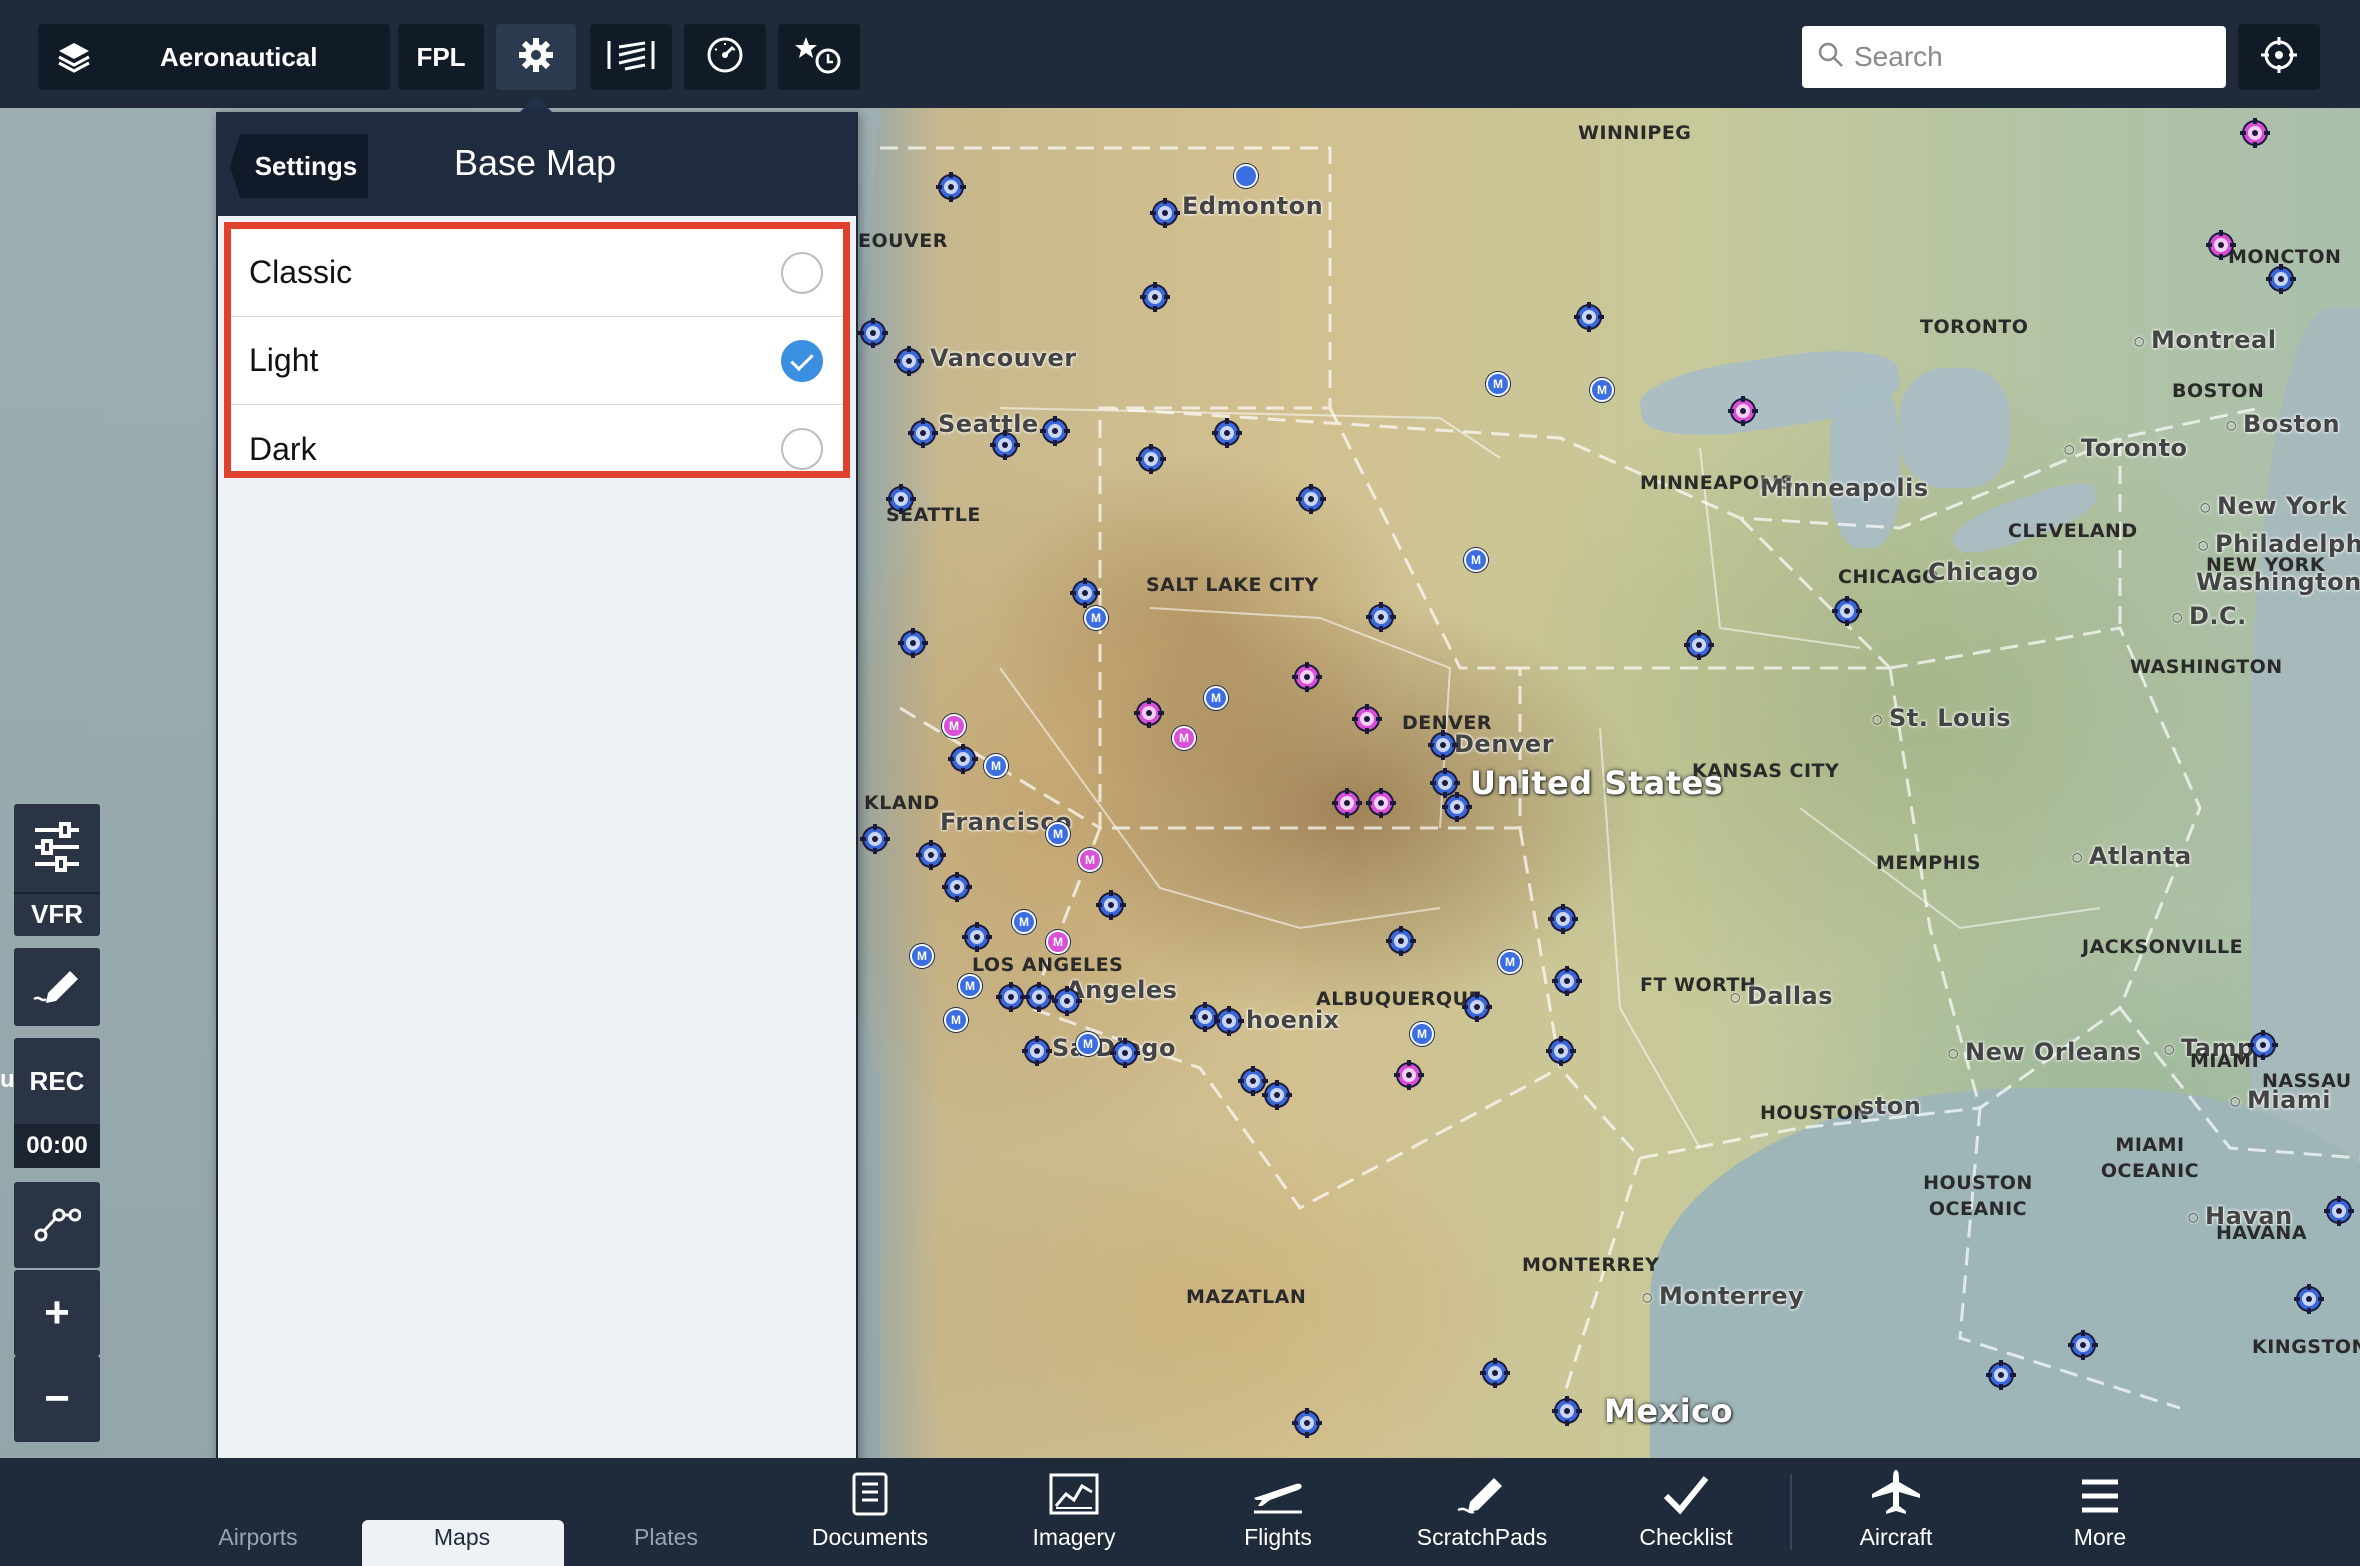  I want to click on tab-aircraft: Aircraft, so click(1896, 1512).